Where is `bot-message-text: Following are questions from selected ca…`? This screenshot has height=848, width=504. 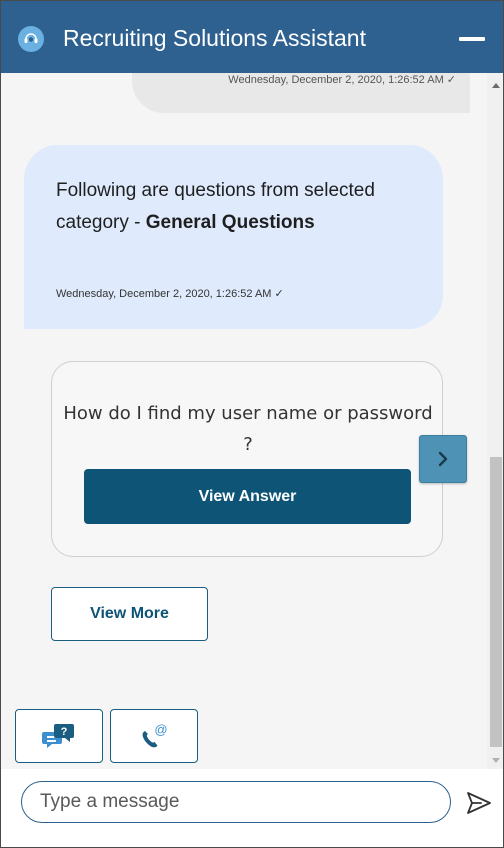 bot-message-text: Following are questions from selected ca… is located at coordinates (221, 207).